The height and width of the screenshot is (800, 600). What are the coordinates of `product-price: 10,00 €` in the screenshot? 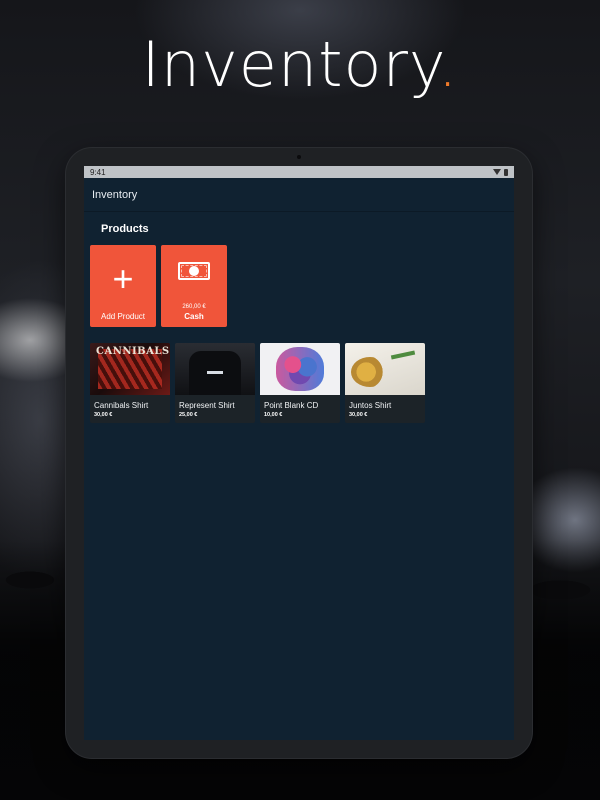 It's located at (273, 415).